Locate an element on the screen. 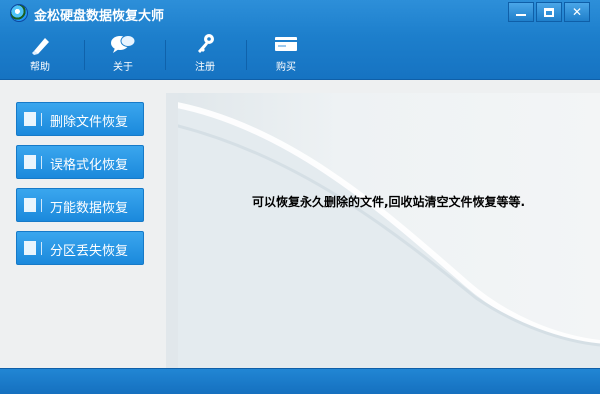  toolbar-help-button: 帮助 is located at coordinates (40, 53).